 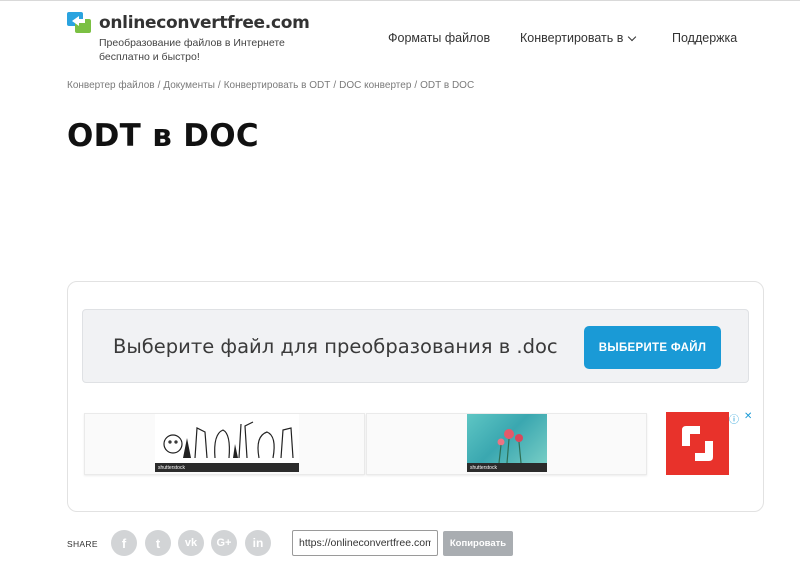 I want to click on breadcrumb-item: Конвертер файлов, so click(x=111, y=85).